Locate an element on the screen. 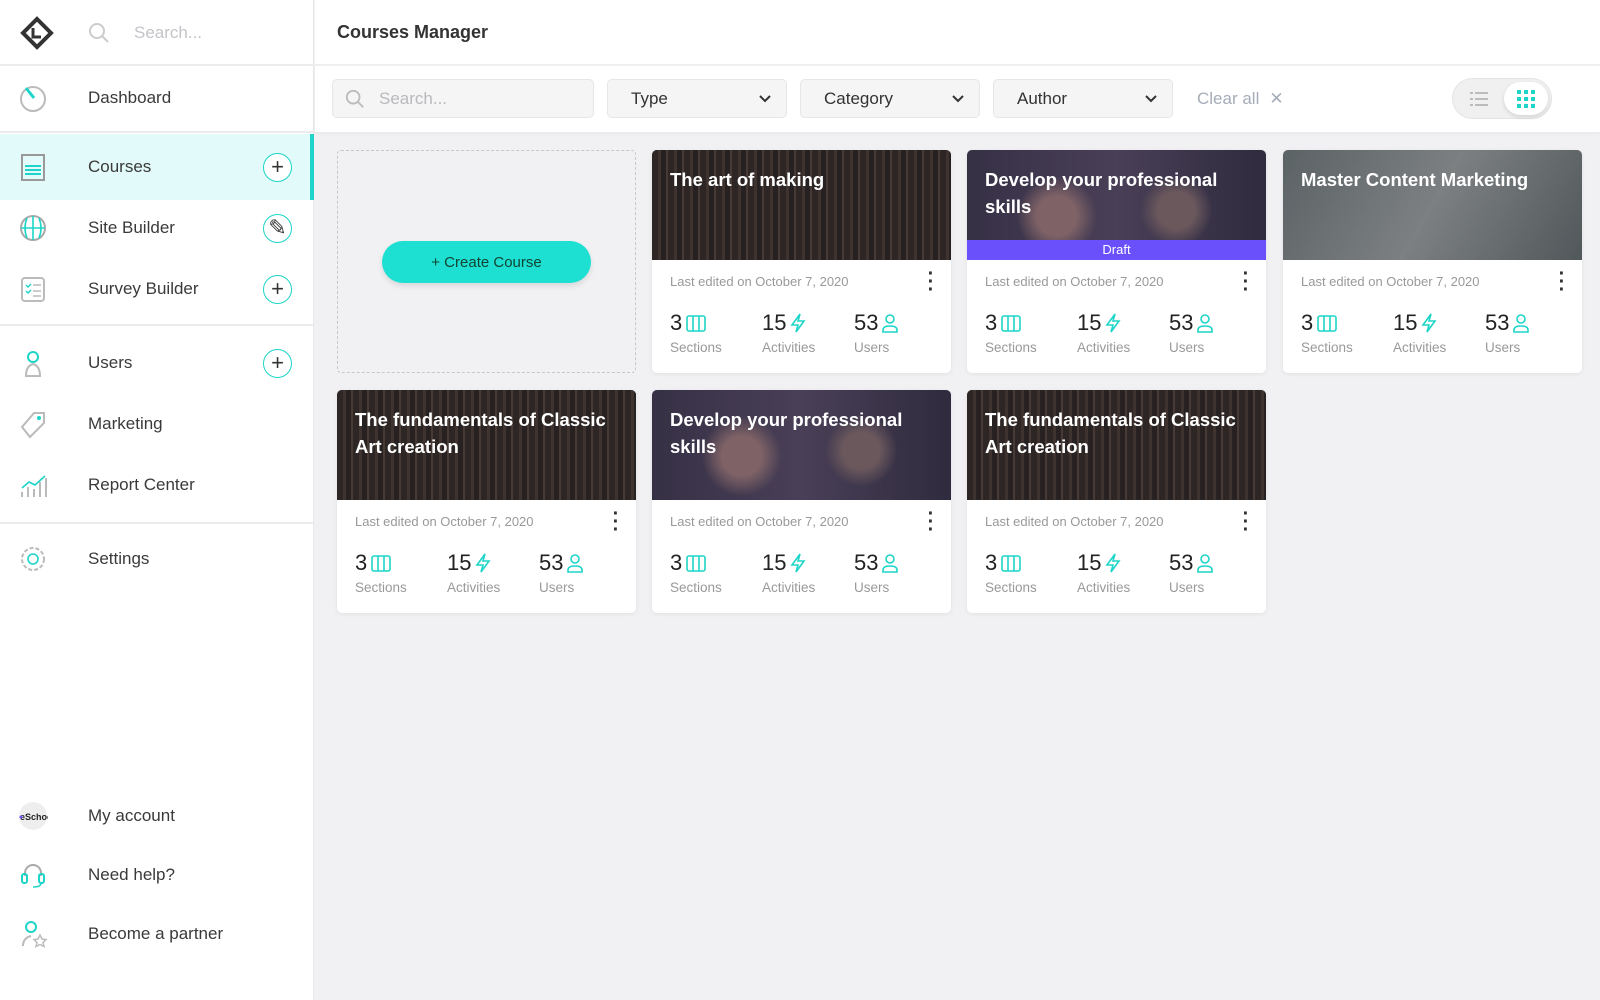  draft-badge: Draft is located at coordinates (1116, 250).